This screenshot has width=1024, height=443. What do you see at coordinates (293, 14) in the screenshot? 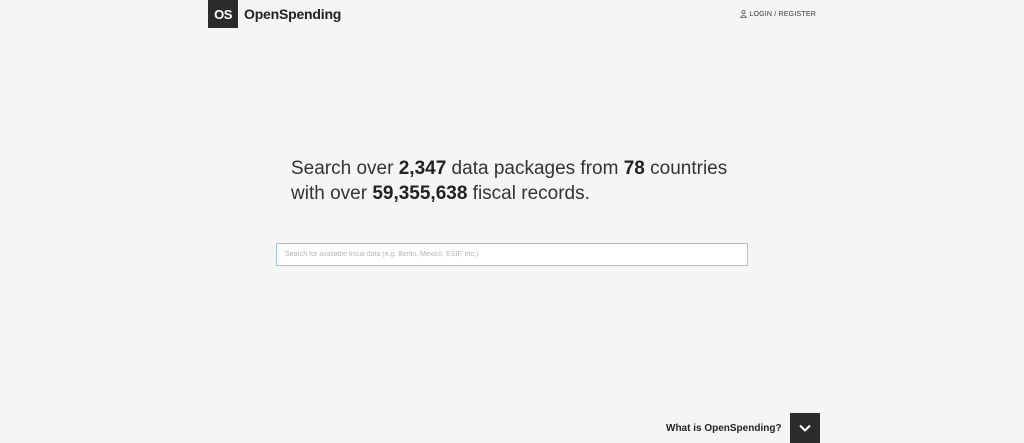
I see `brand-name: OpenSpending` at bounding box center [293, 14].